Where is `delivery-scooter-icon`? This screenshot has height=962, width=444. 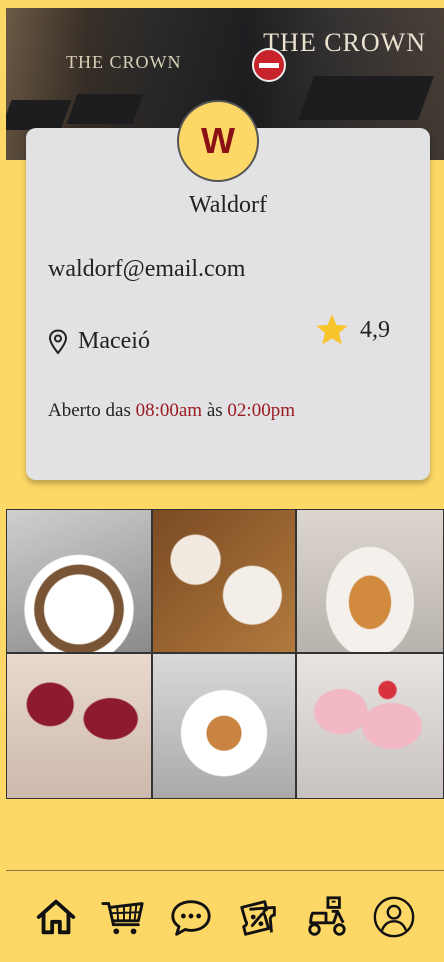 delivery-scooter-icon is located at coordinates (327, 916).